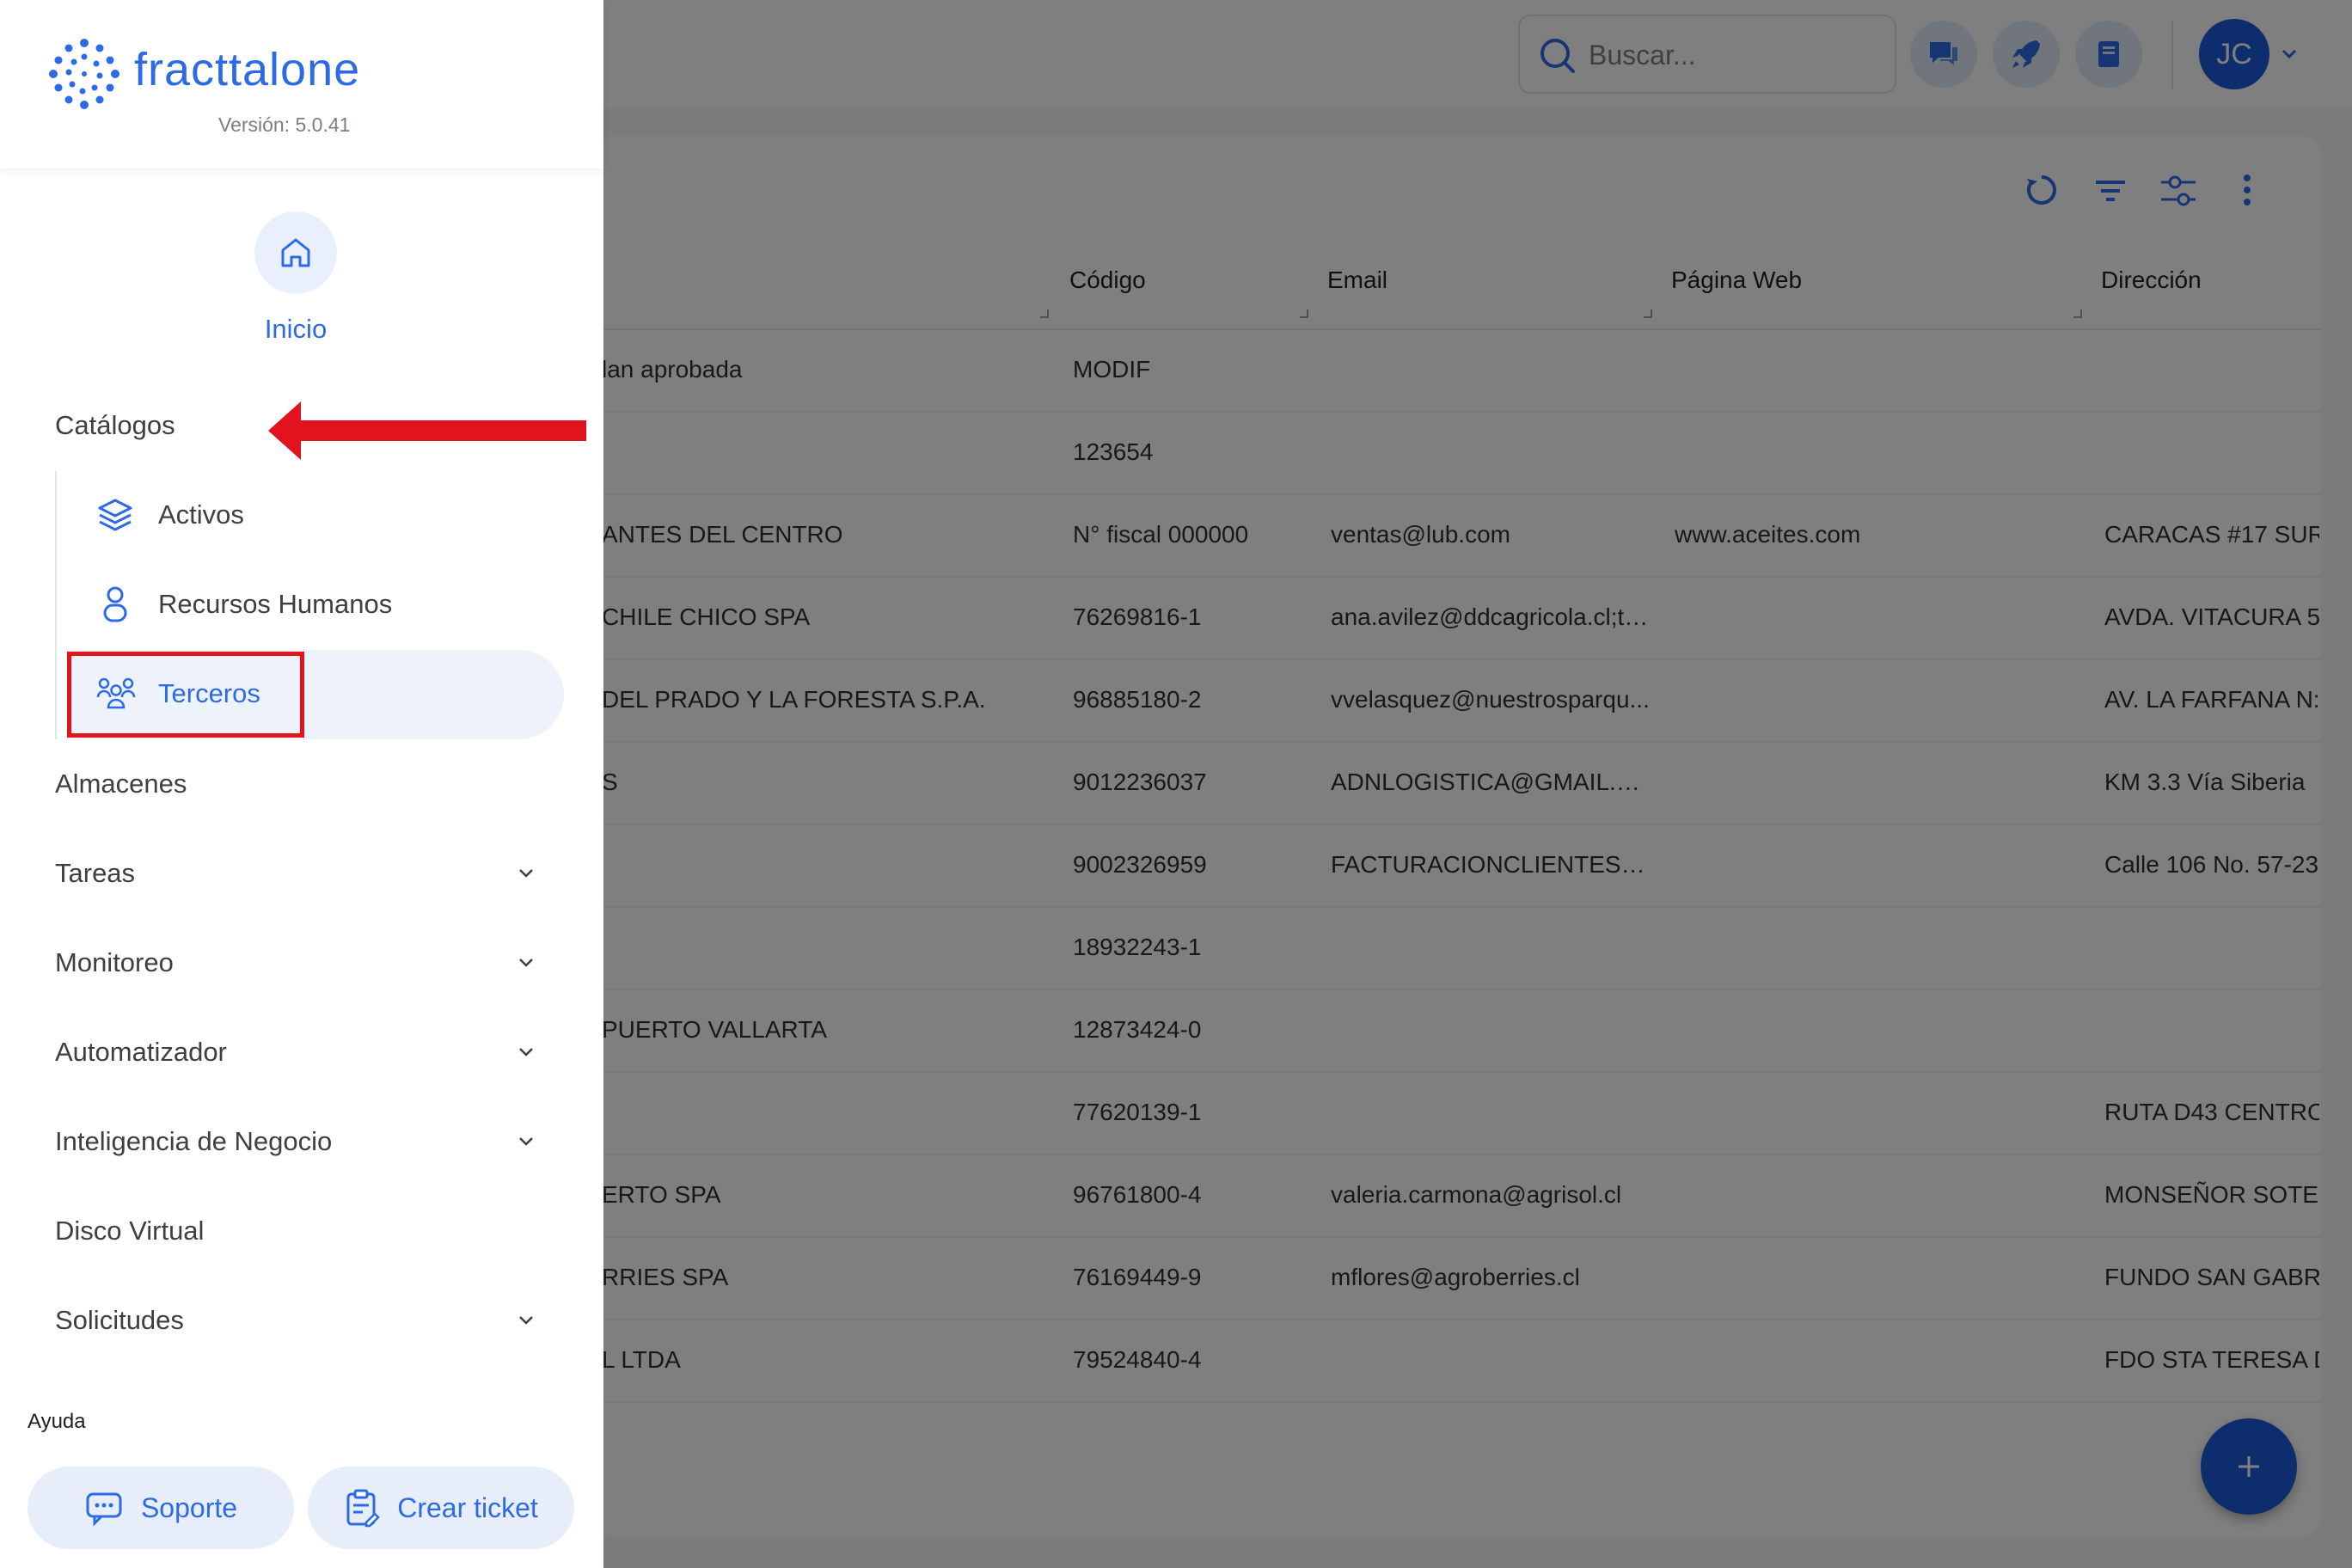 This screenshot has height=1568, width=2352. I want to click on submenu-line, so click(56, 605).